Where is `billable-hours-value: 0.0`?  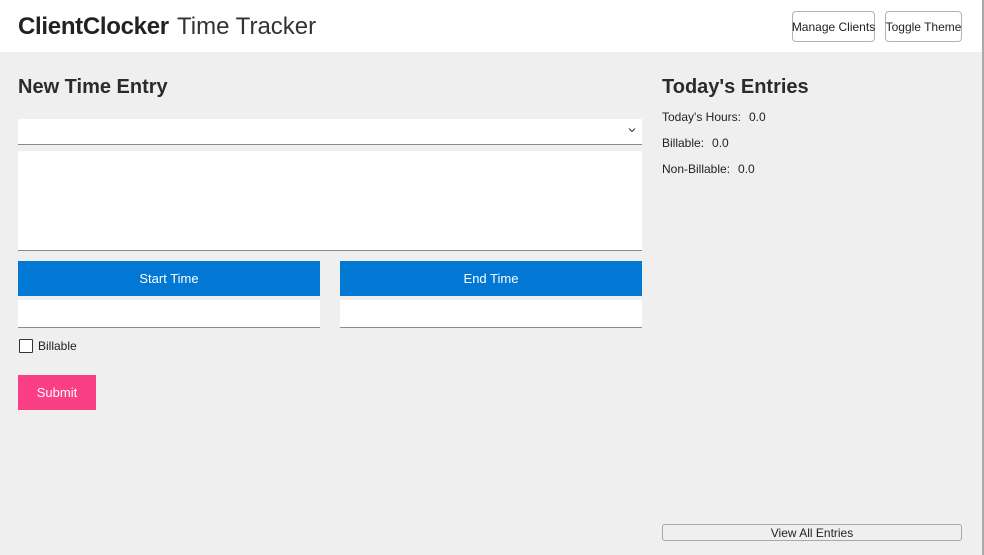
billable-hours-value: 0.0 is located at coordinates (720, 143).